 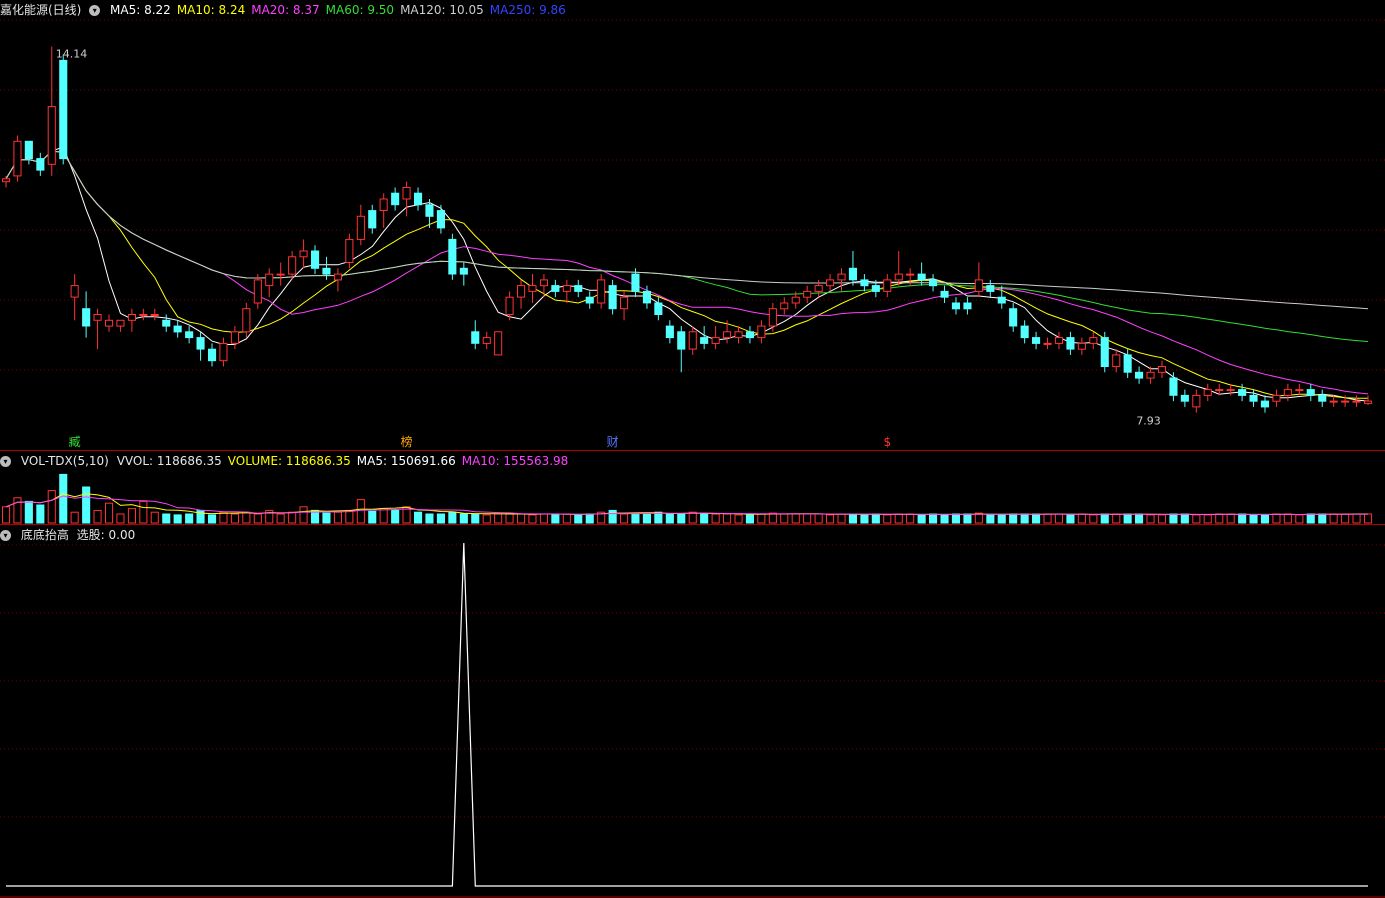 What do you see at coordinates (285, 10) in the screenshot?
I see `price-legend-item-2: MA20: 8.37` at bounding box center [285, 10].